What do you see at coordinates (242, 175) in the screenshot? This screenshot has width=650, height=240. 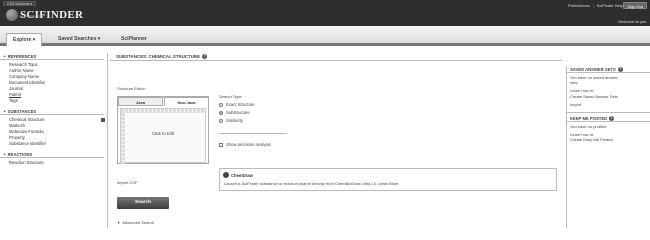 I see `chemdraw-title: ChemDraw` at bounding box center [242, 175].